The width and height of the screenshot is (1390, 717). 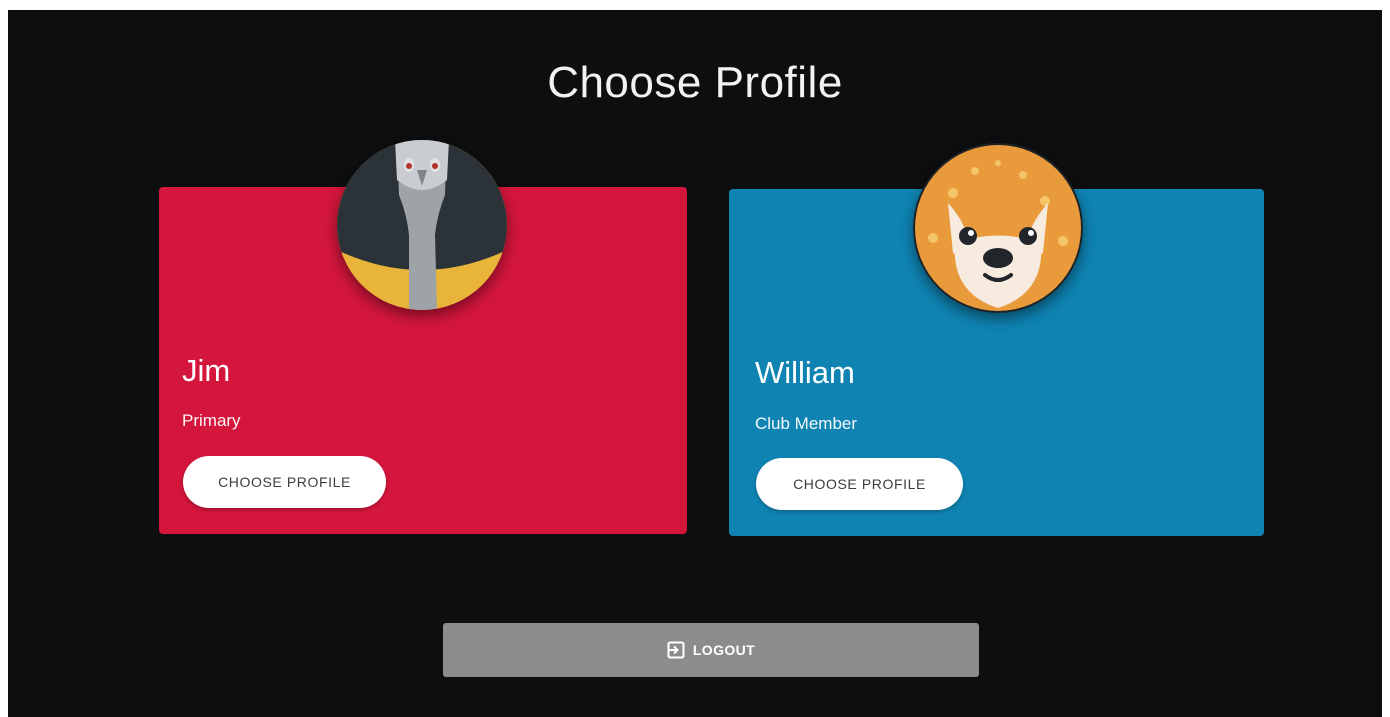 What do you see at coordinates (211, 420) in the screenshot?
I see `profile-role: Primary` at bounding box center [211, 420].